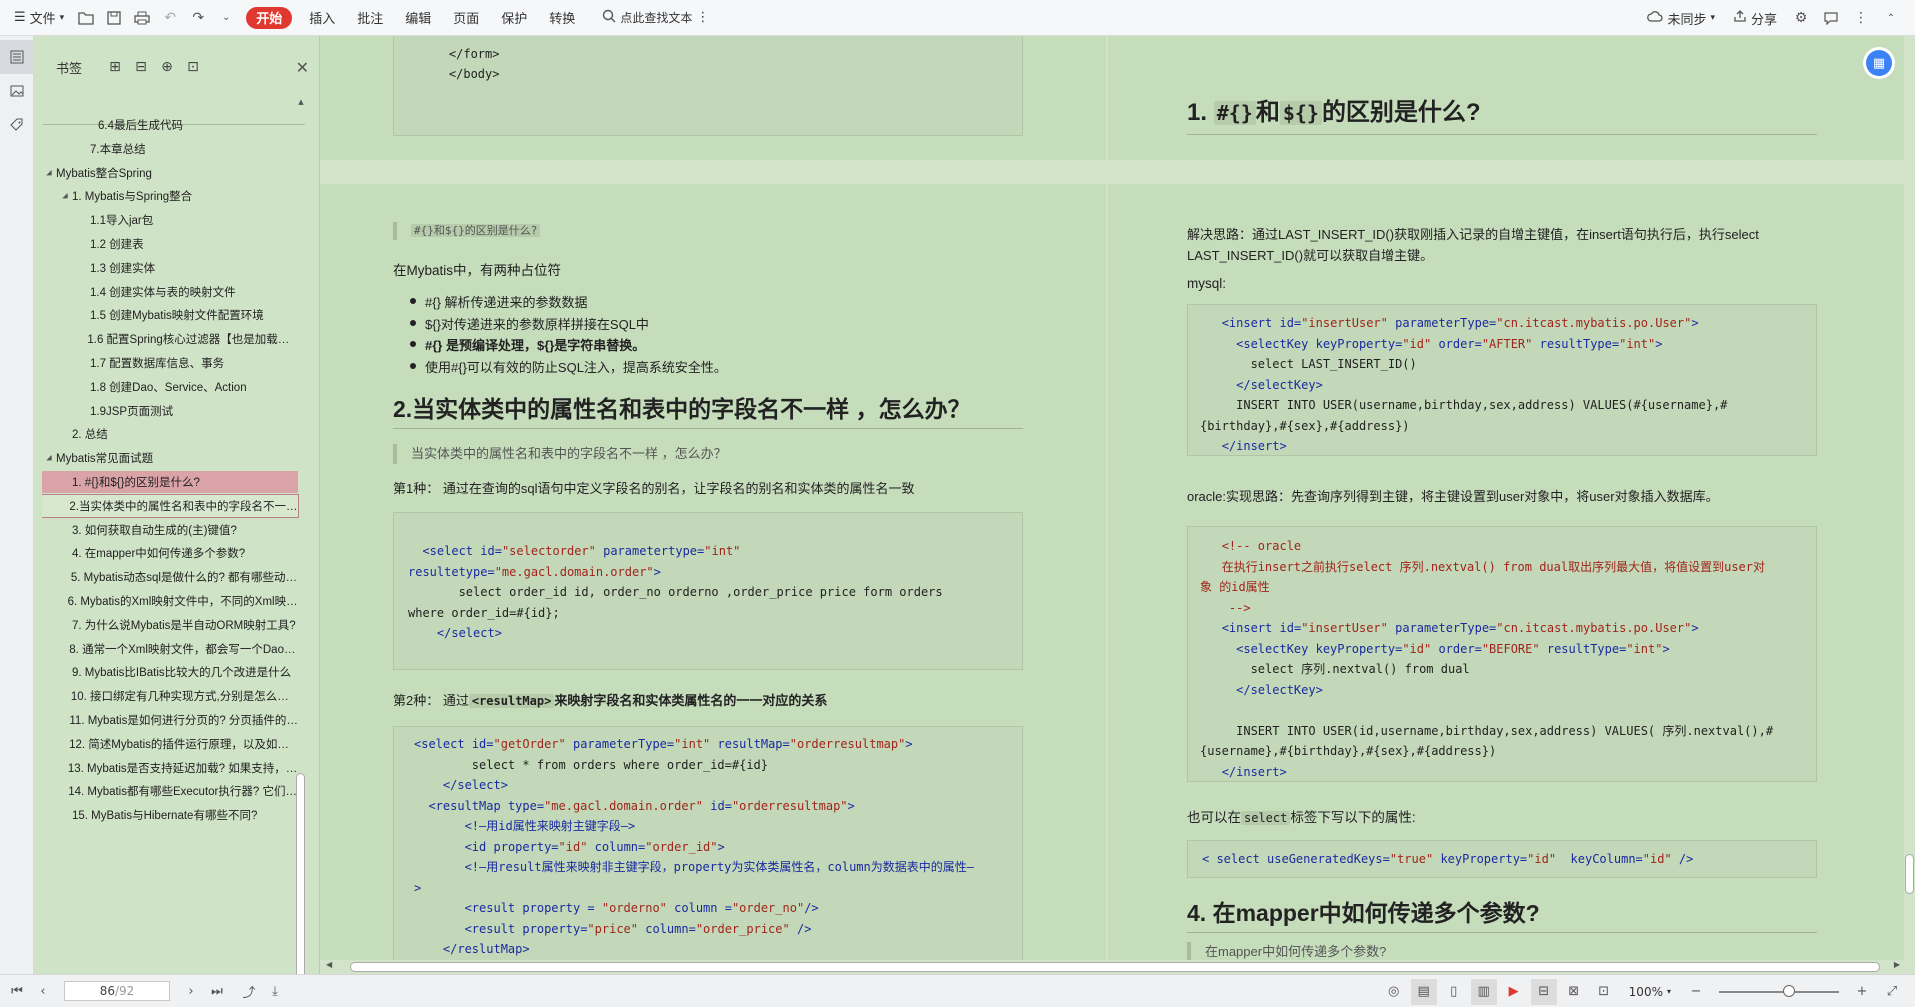 The height and width of the screenshot is (1007, 1915). I want to click on bookmark-panel-icon, so click(17, 57).